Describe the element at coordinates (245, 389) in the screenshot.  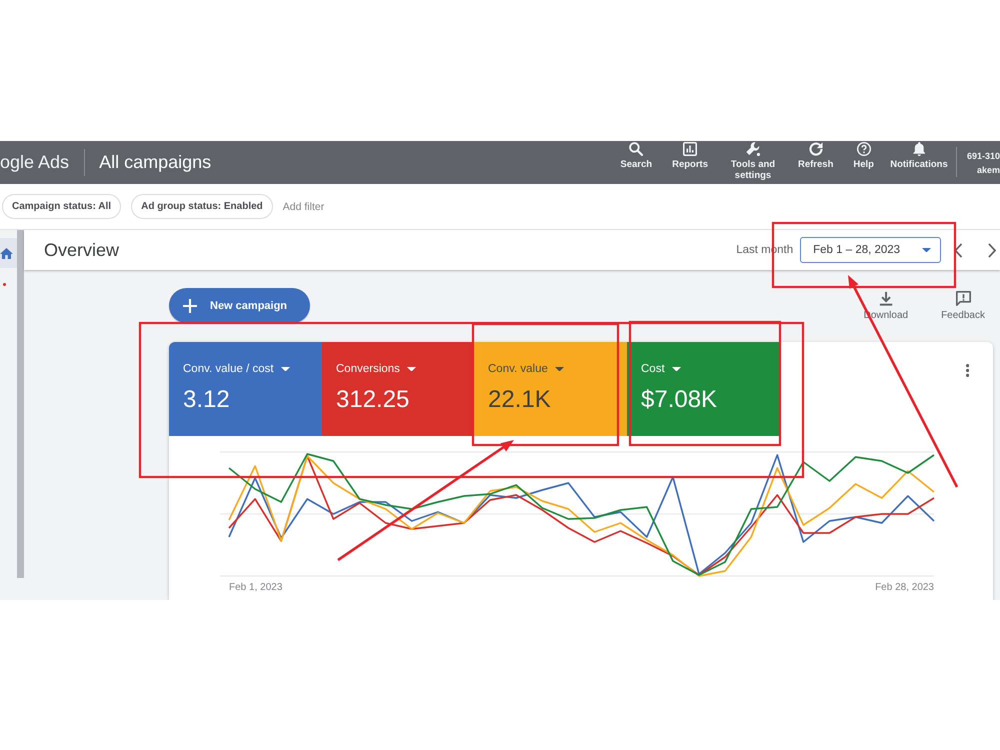
I see `metric-tile: Conv. value / cost 3.12` at that location.